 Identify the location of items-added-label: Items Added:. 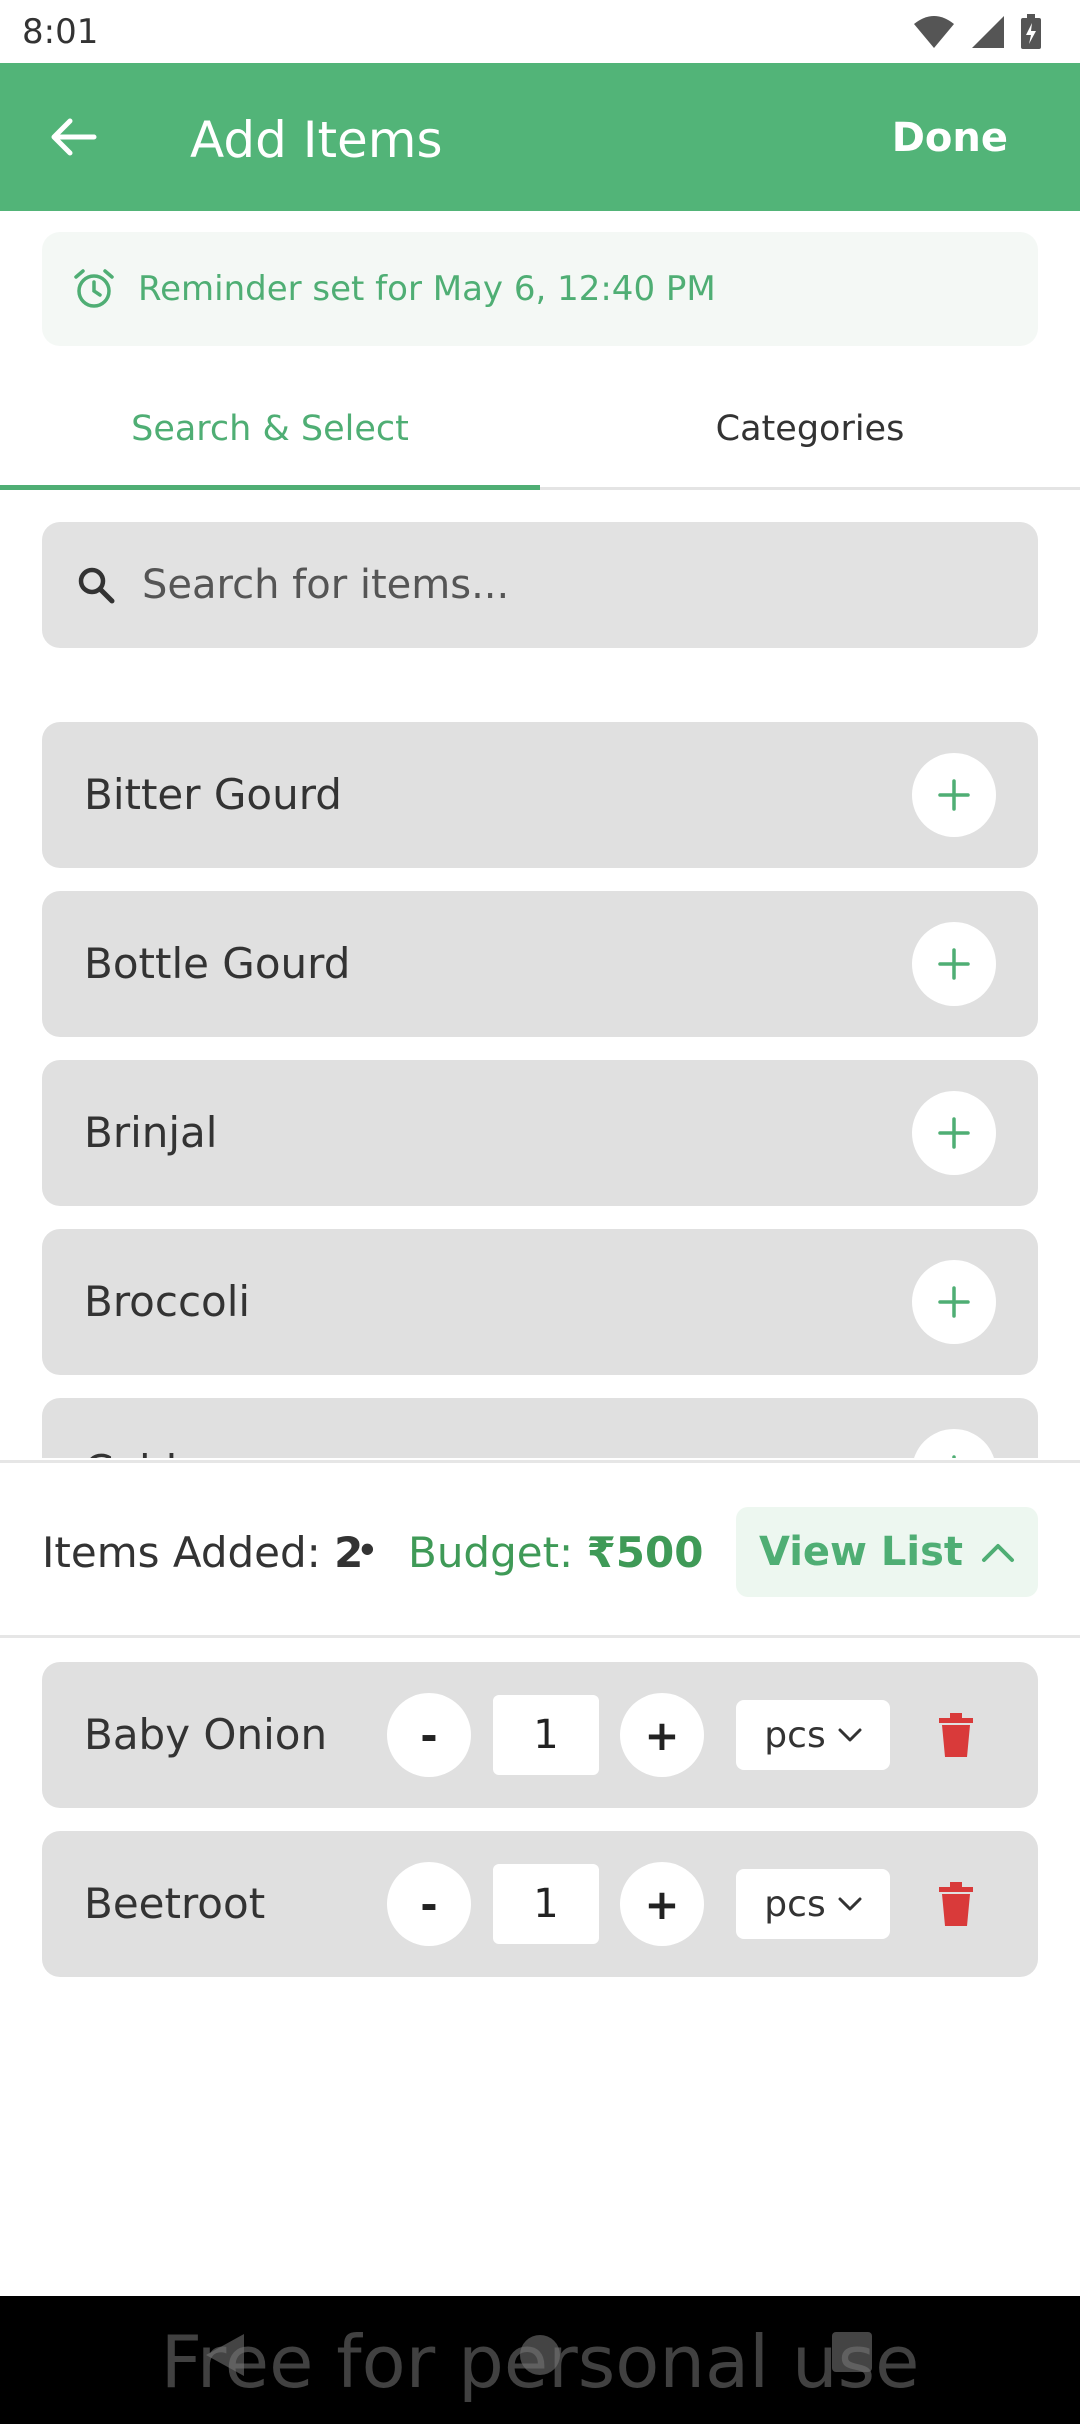
(181, 1552).